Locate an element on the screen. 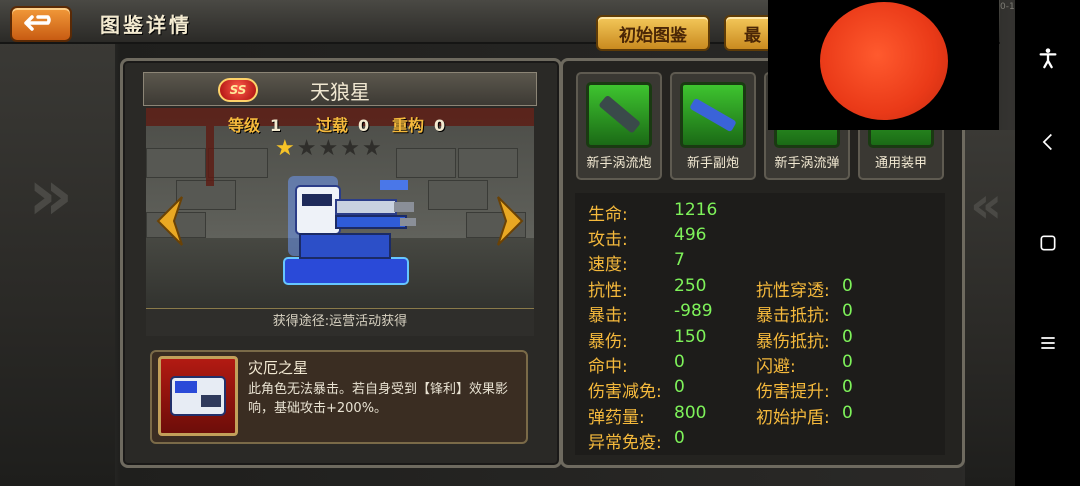 The width and height of the screenshot is (1080, 486). level-stat: 等级 1 is located at coordinates (254, 124).